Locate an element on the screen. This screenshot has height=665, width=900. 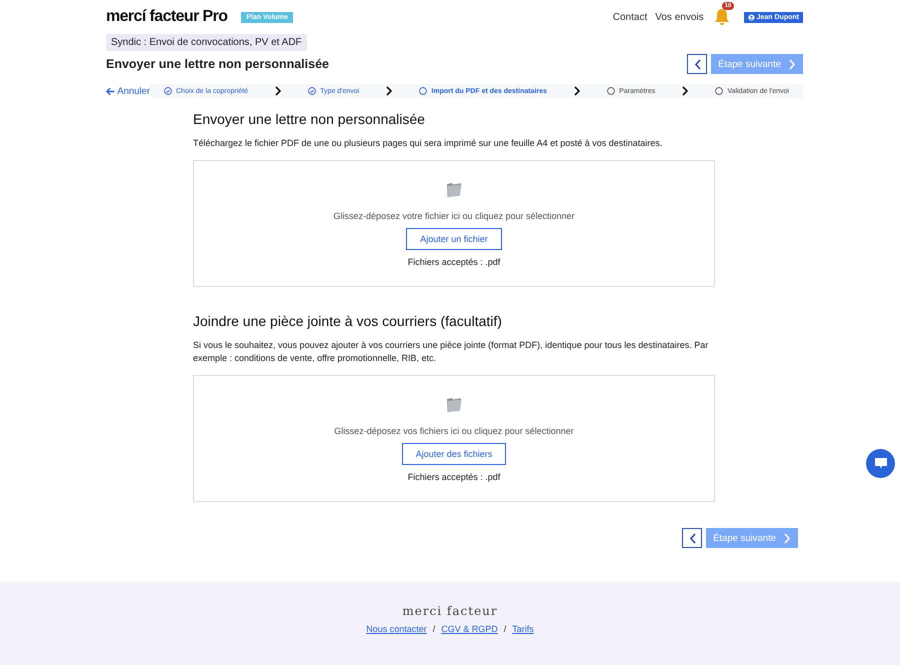
drop-zone: Glissez-déposez votre fichier ici ou cliquez pour sélectionner Ajouter un fichier Fichiers acceptés : .pdf is located at coordinates (454, 223).